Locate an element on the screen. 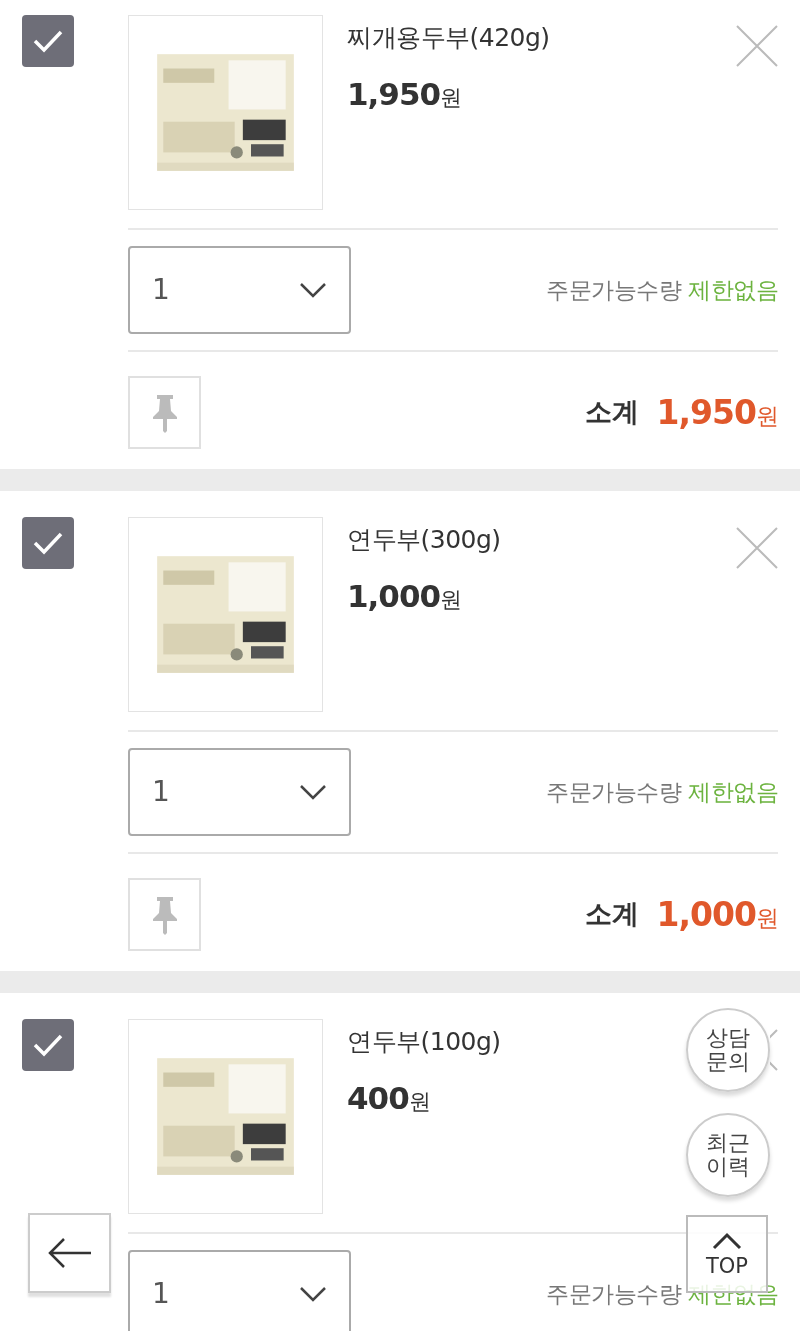 The width and height of the screenshot is (800, 1331). product-price: 400원 is located at coordinates (389, 1098).